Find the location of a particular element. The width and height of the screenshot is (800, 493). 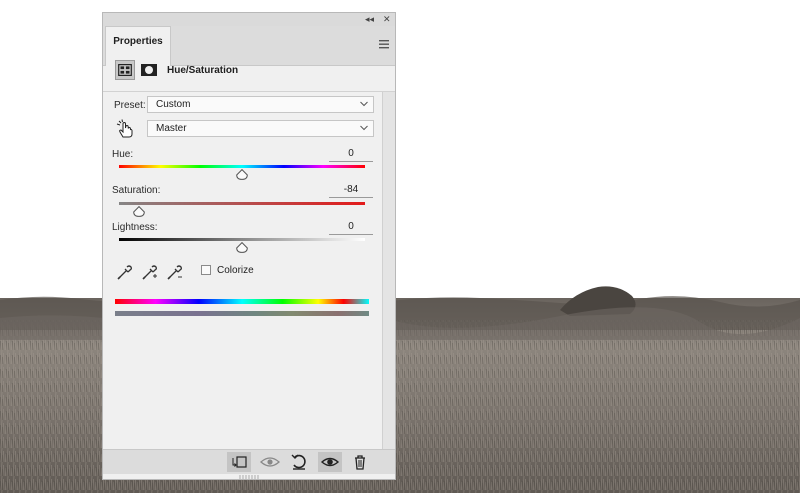

adjustment-title: Hue/Saturation is located at coordinates (203, 70).